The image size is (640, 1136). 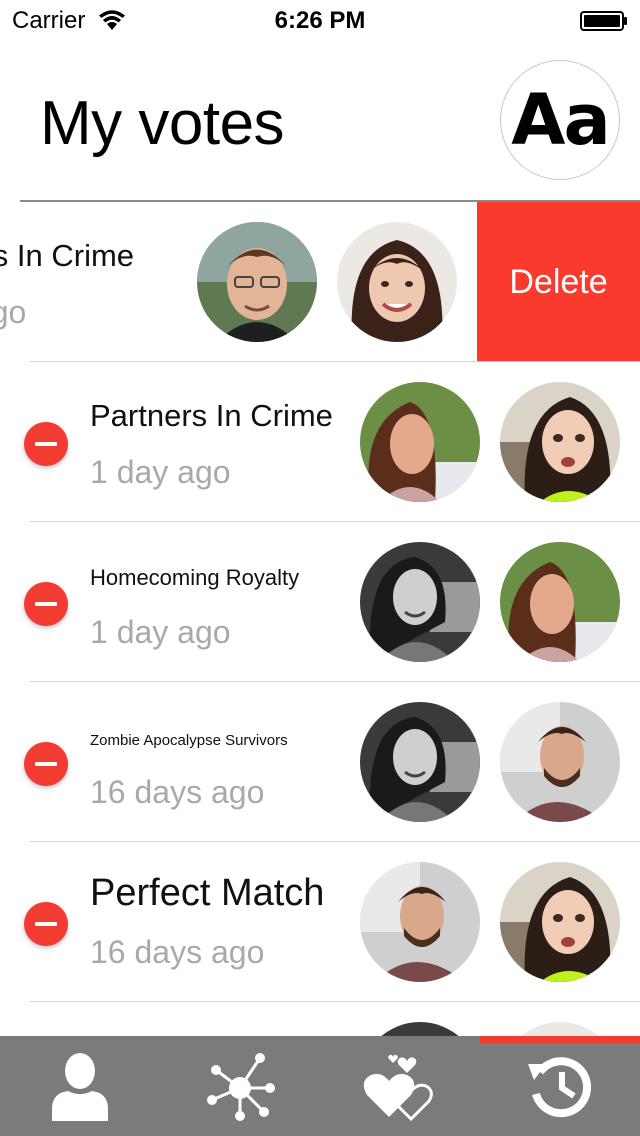 I want to click on network-icon, so click(x=241, y=1087).